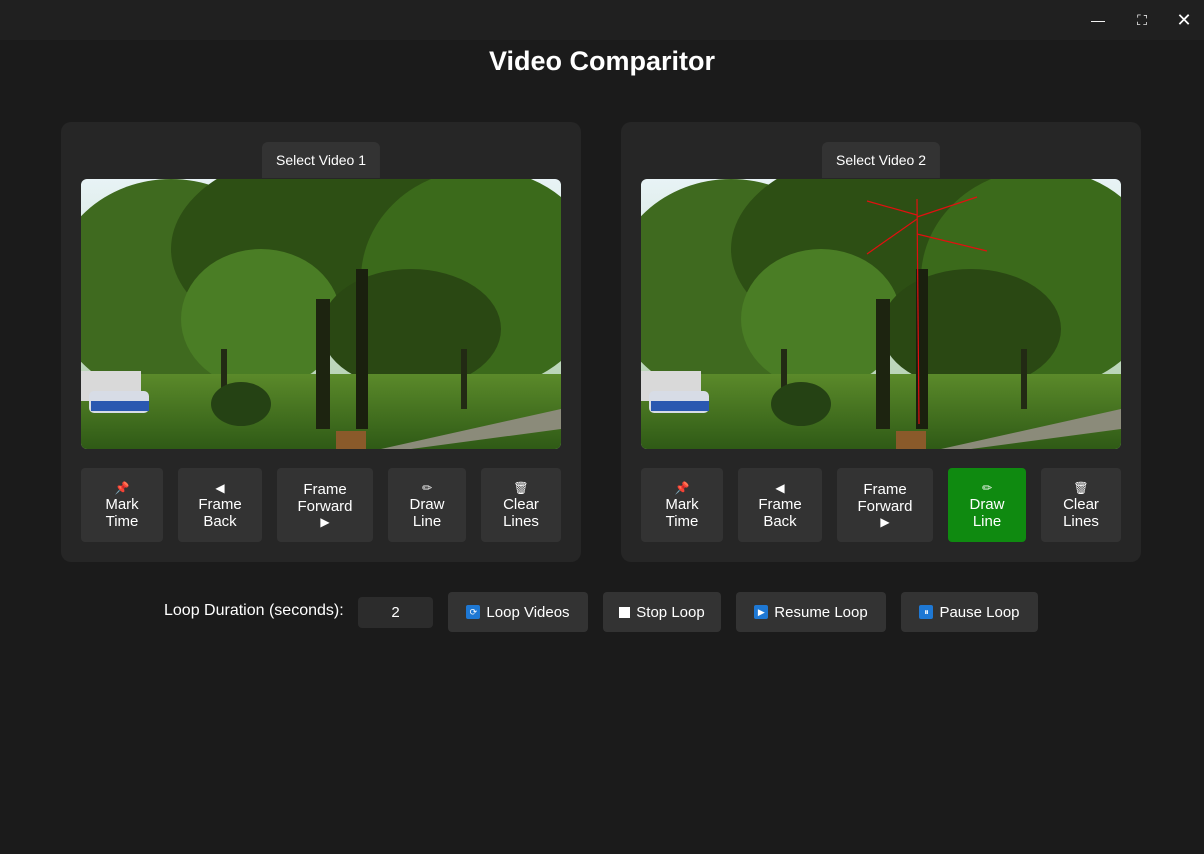  I want to click on pause-loop-button: ⏸ Pause Loop, so click(969, 612).